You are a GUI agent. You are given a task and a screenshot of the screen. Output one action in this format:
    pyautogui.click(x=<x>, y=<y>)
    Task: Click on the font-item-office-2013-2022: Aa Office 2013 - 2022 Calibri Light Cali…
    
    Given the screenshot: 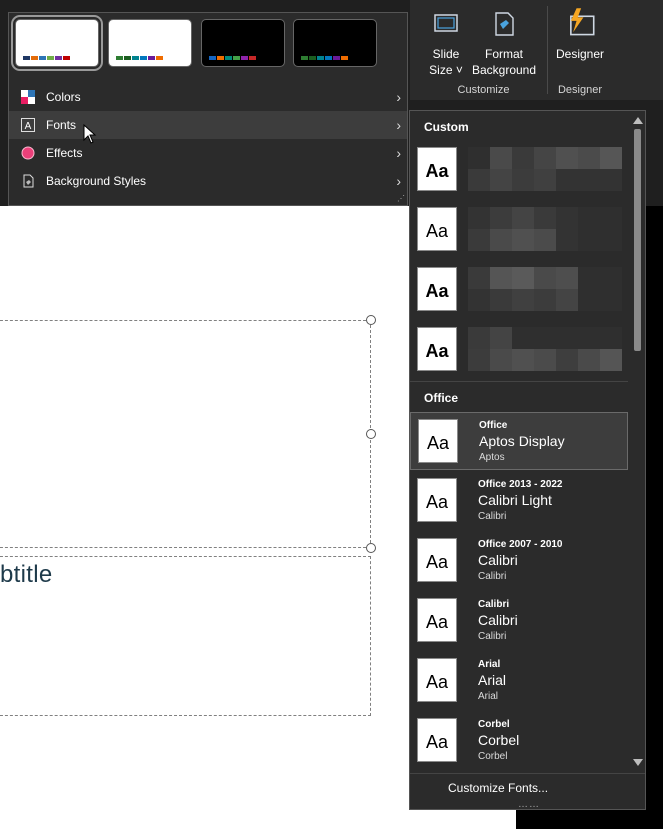 What is the action you would take?
    pyautogui.click(x=519, y=501)
    